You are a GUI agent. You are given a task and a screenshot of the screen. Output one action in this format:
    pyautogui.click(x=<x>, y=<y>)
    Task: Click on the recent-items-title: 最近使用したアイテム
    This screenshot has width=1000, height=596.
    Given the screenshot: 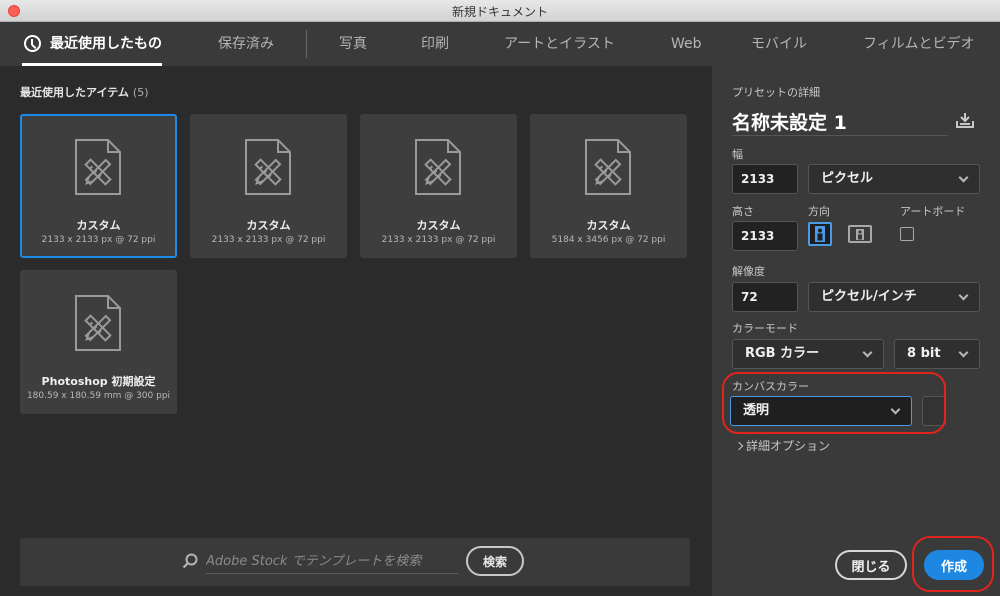 What is the action you would take?
    pyautogui.click(x=74, y=92)
    